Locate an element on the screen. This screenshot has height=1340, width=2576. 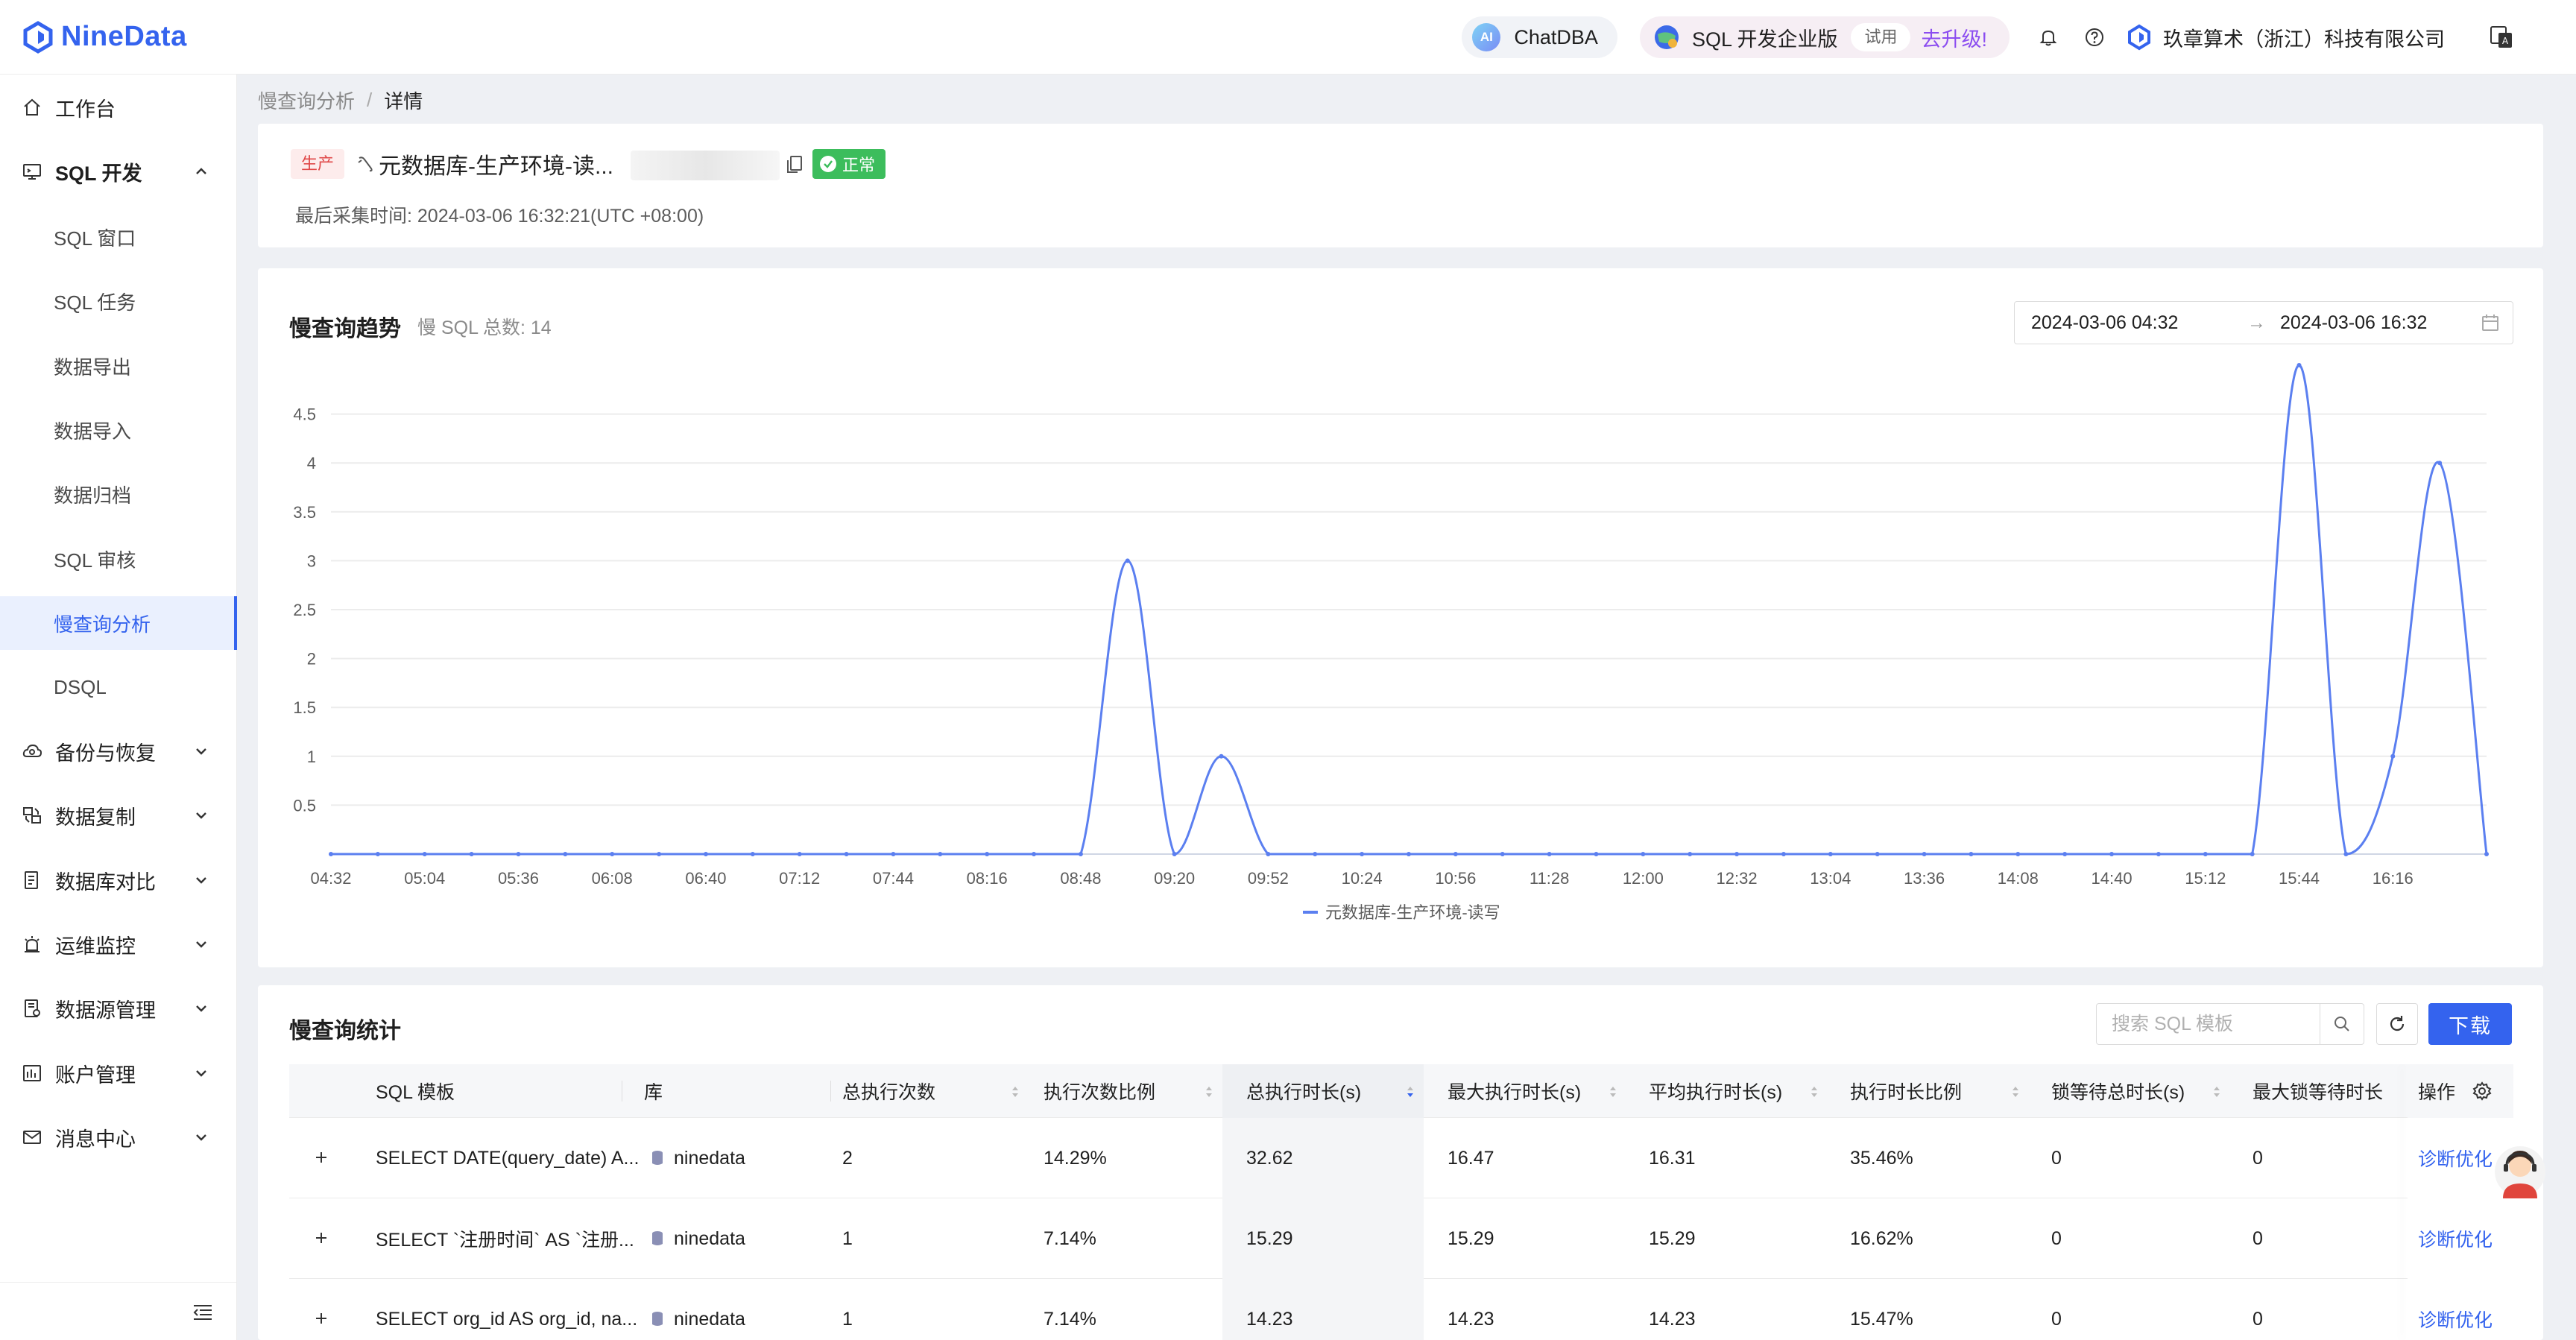
col-avg-time: 平均执行时长(s) is located at coordinates (1738, 1091).